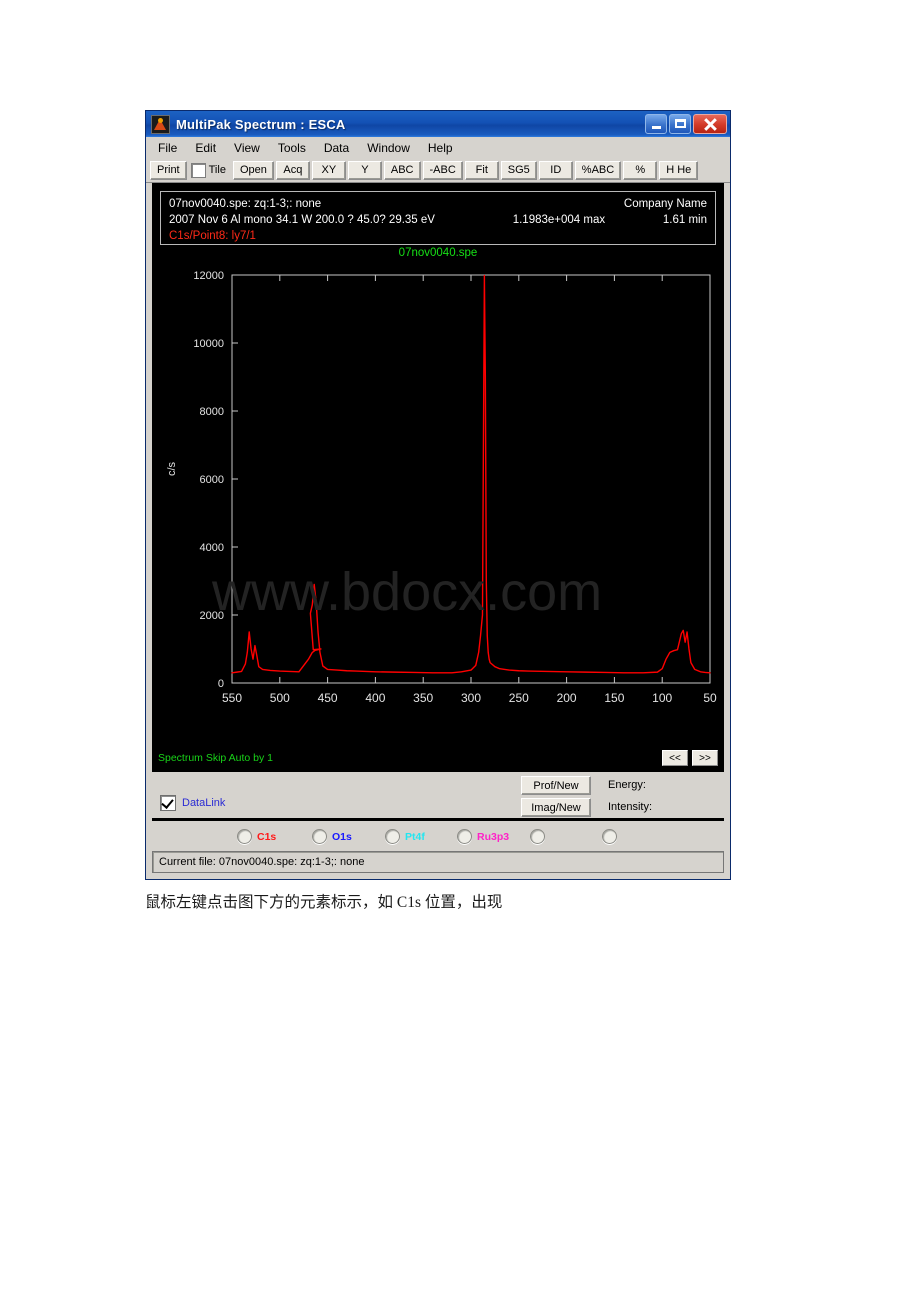 Image resolution: width=920 pixels, height=1302 pixels. I want to click on info-file-line: 07nov0040.spe: zq:1-3;: none, so click(245, 204).